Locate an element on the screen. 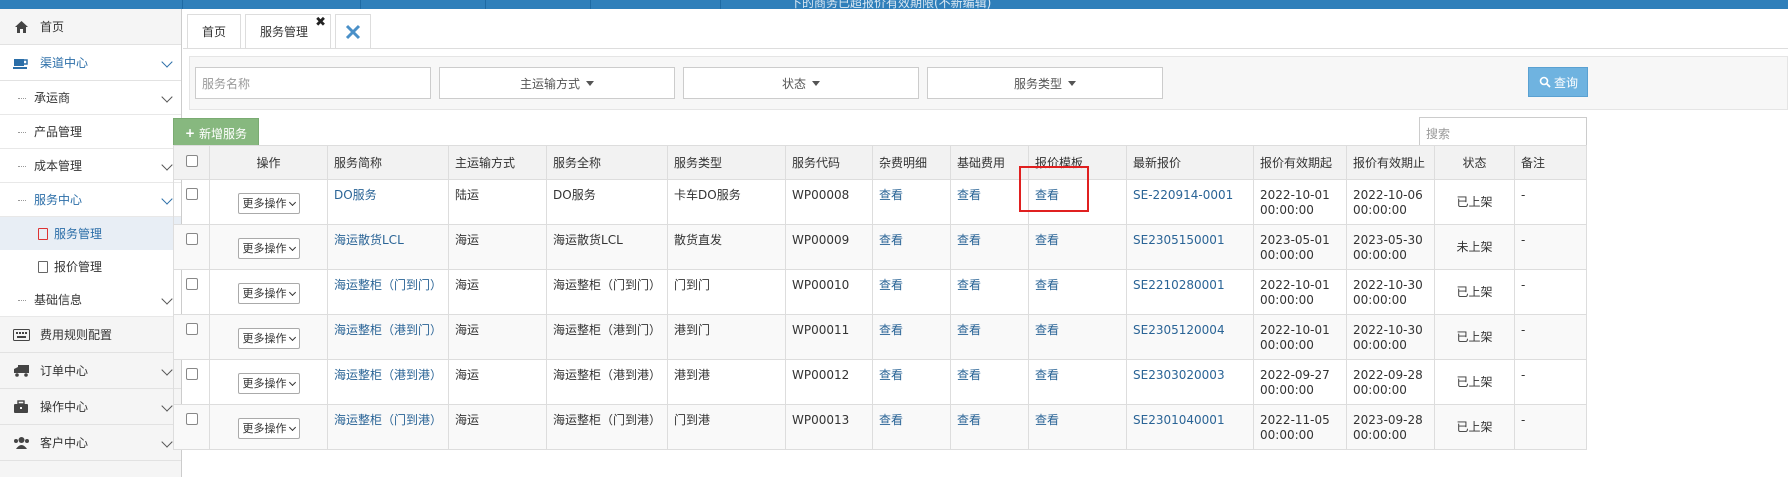 Image resolution: width=1788 pixels, height=477 pixels. service-type-cell: 散货直发 is located at coordinates (727, 247).